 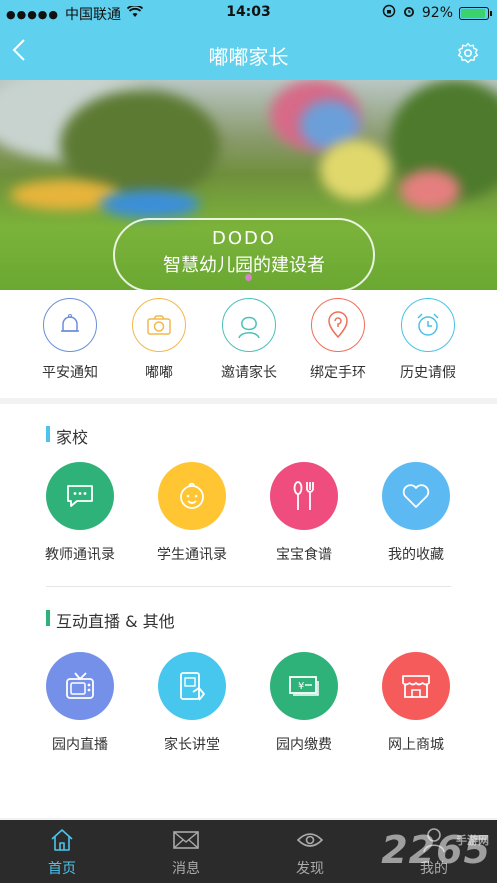 I want to click on banner-bg-slide, so click(x=355, y=170).